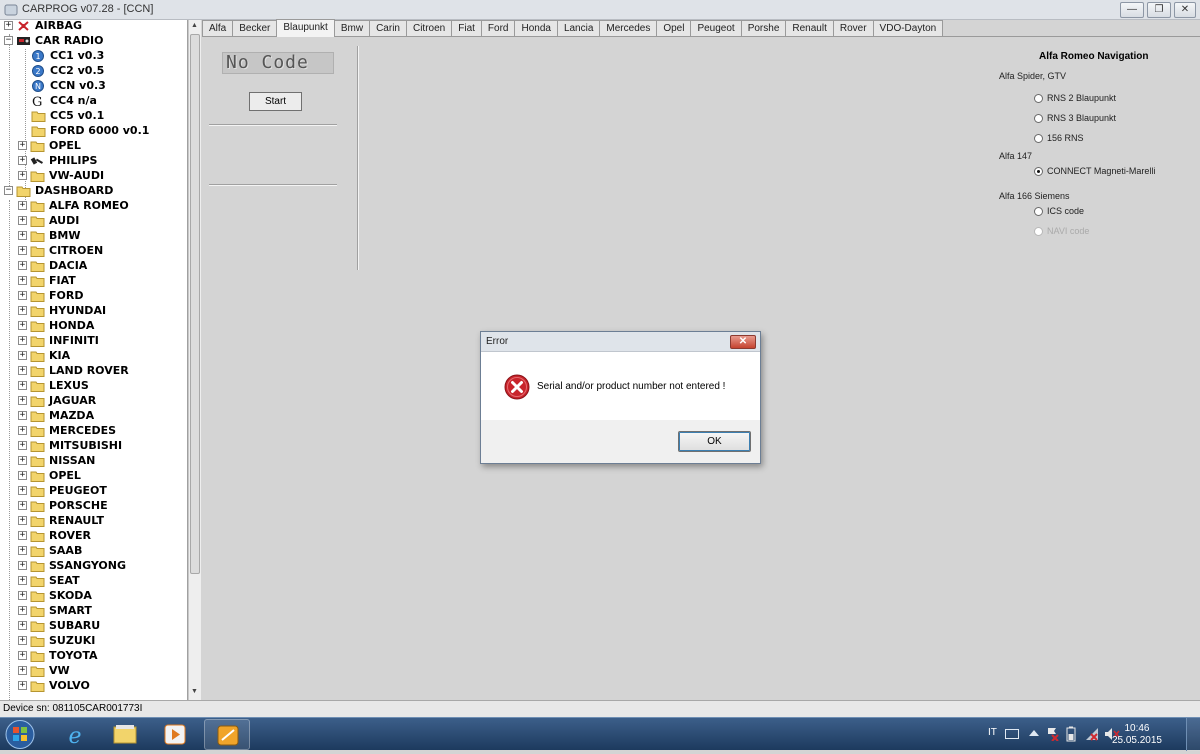 The height and width of the screenshot is (754, 1200). Describe the element at coordinates (908, 28) in the screenshot. I see `tab-vdo-dayton: VDO-Dayton` at that location.